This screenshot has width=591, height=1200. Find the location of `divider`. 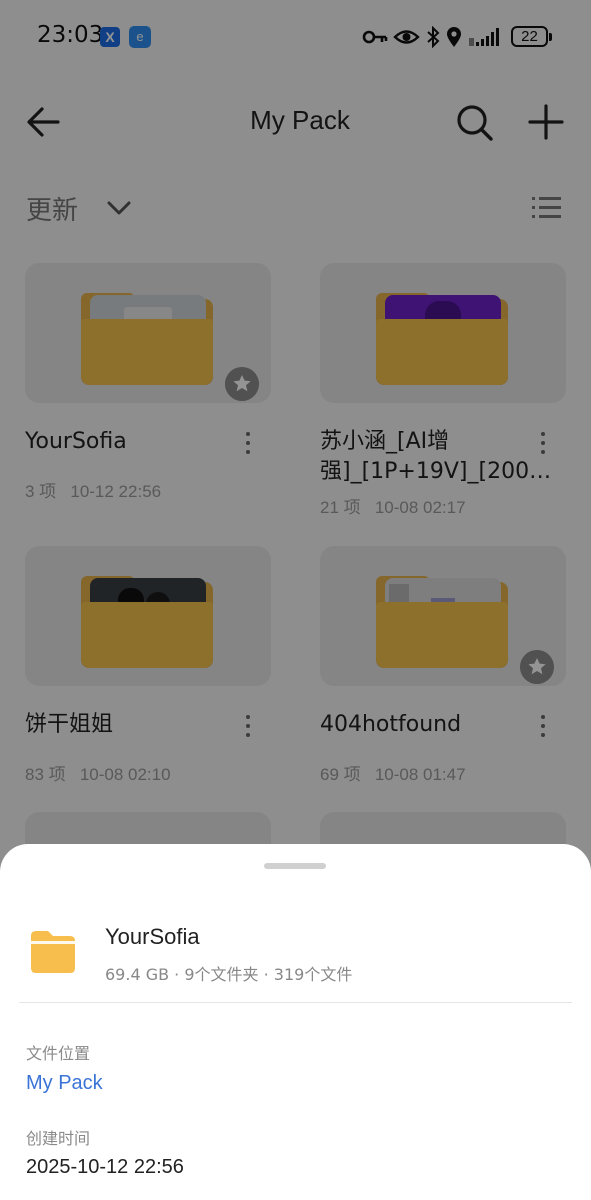

divider is located at coordinates (295, 1002).